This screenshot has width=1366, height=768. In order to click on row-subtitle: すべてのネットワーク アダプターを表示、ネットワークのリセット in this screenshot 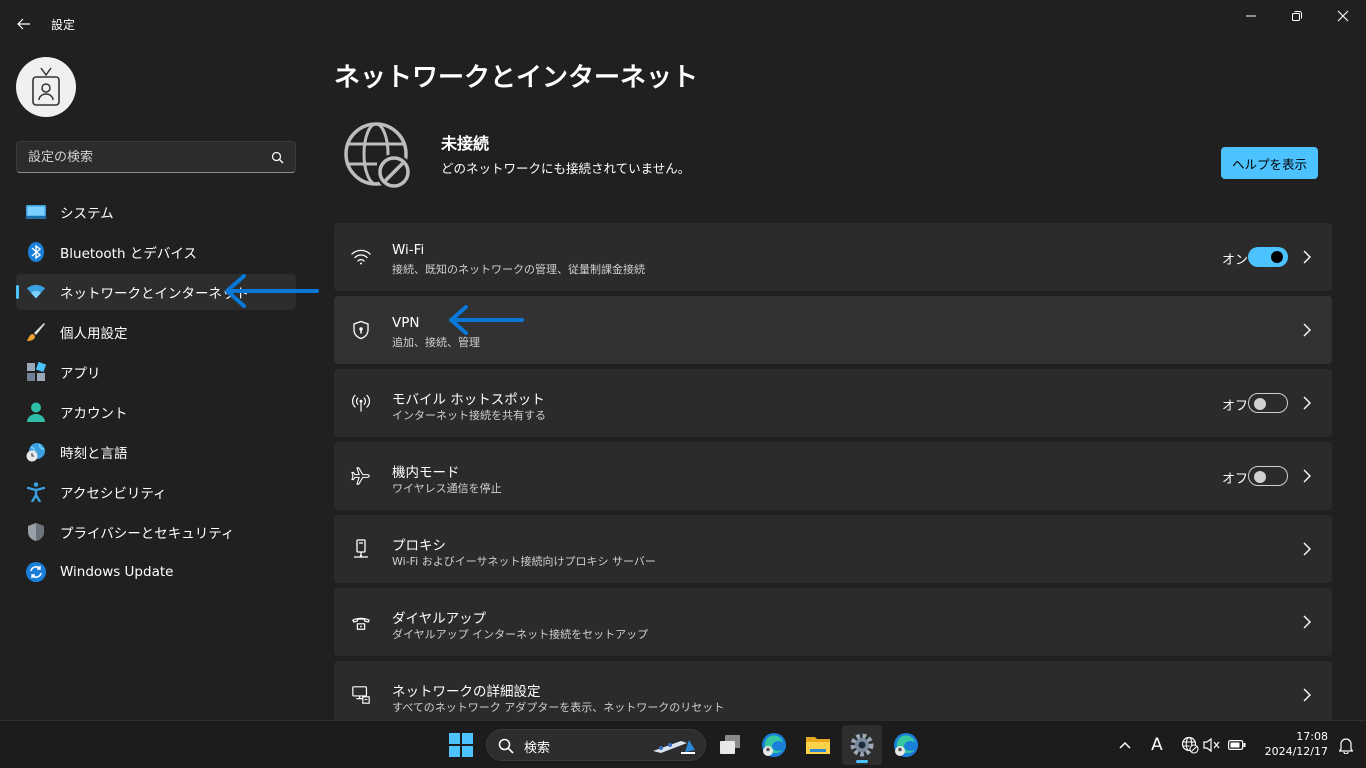, I will do `click(558, 707)`.